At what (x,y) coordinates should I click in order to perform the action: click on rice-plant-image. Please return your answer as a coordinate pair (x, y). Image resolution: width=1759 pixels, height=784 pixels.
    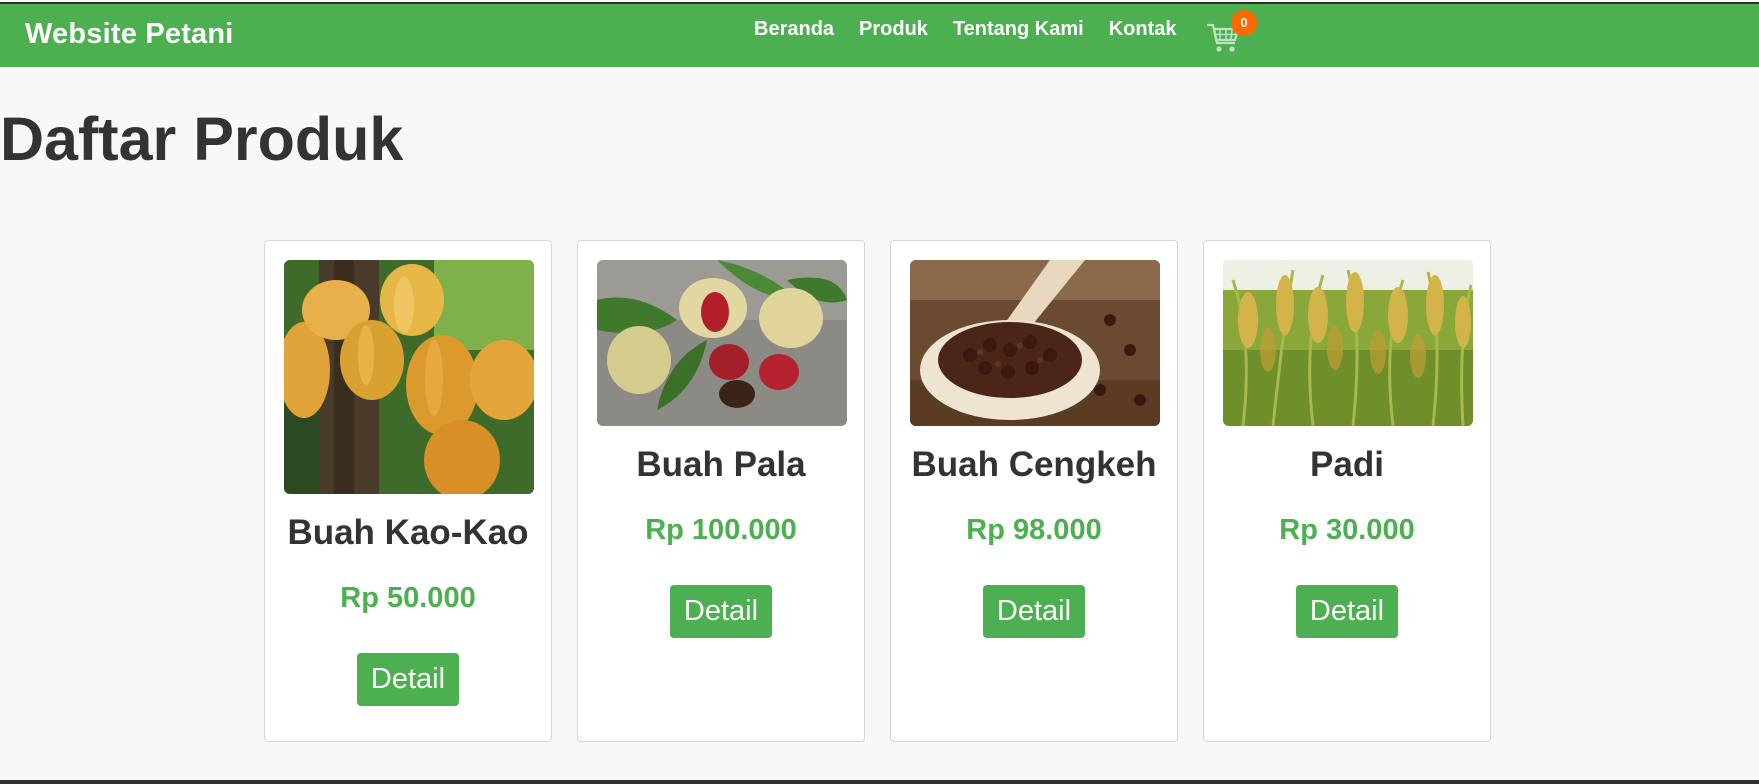
    Looking at the image, I should click on (1348, 343).